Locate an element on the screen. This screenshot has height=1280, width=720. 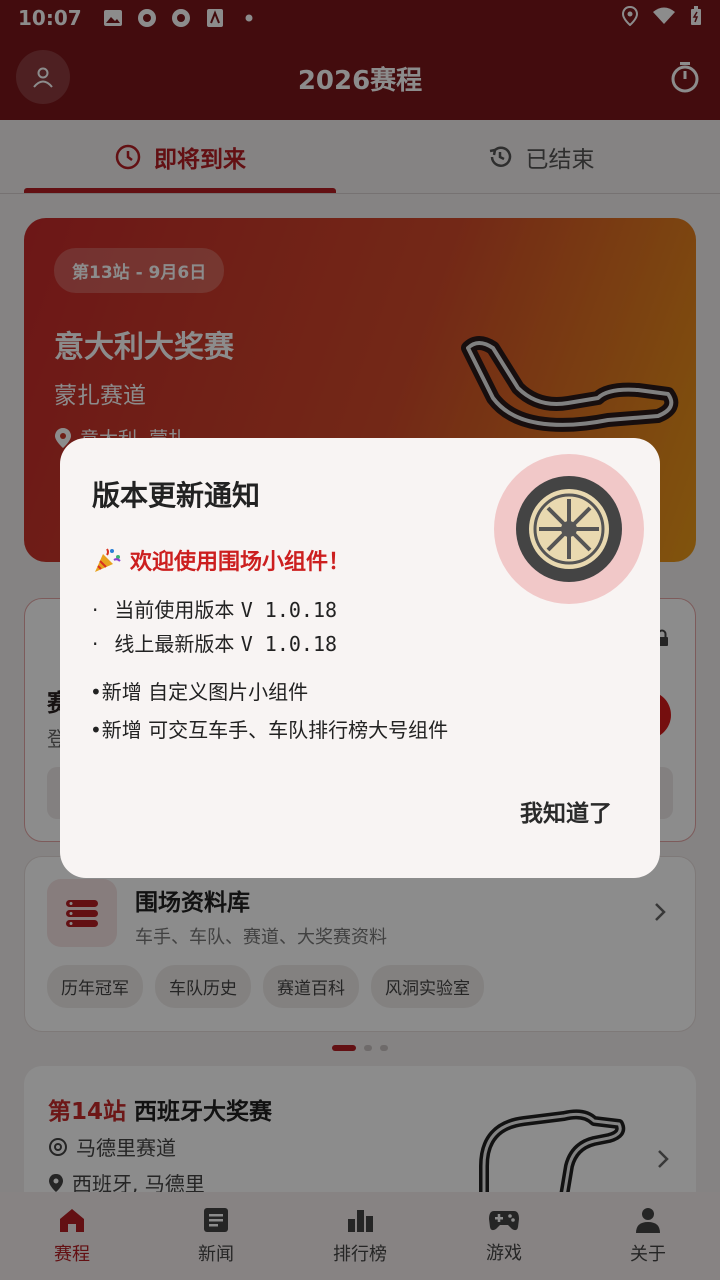
current-version-line: · 当前使用版本 V 1.0.18 is located at coordinates (215, 610).